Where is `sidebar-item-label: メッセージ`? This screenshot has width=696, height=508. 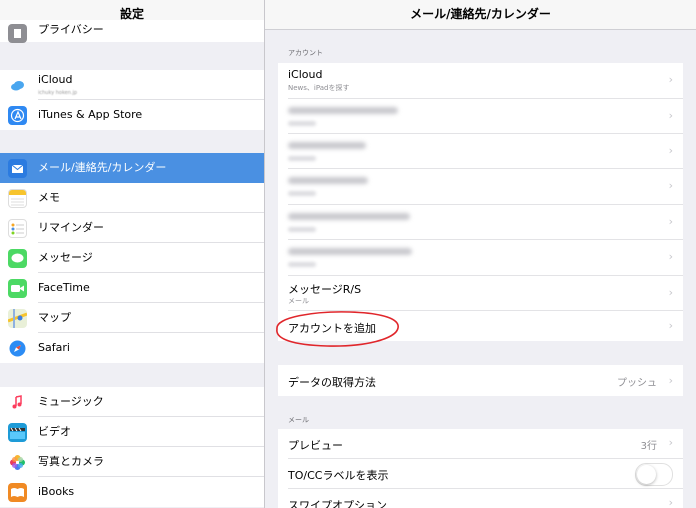
sidebar-item-label: メッセージ is located at coordinates (65, 257).